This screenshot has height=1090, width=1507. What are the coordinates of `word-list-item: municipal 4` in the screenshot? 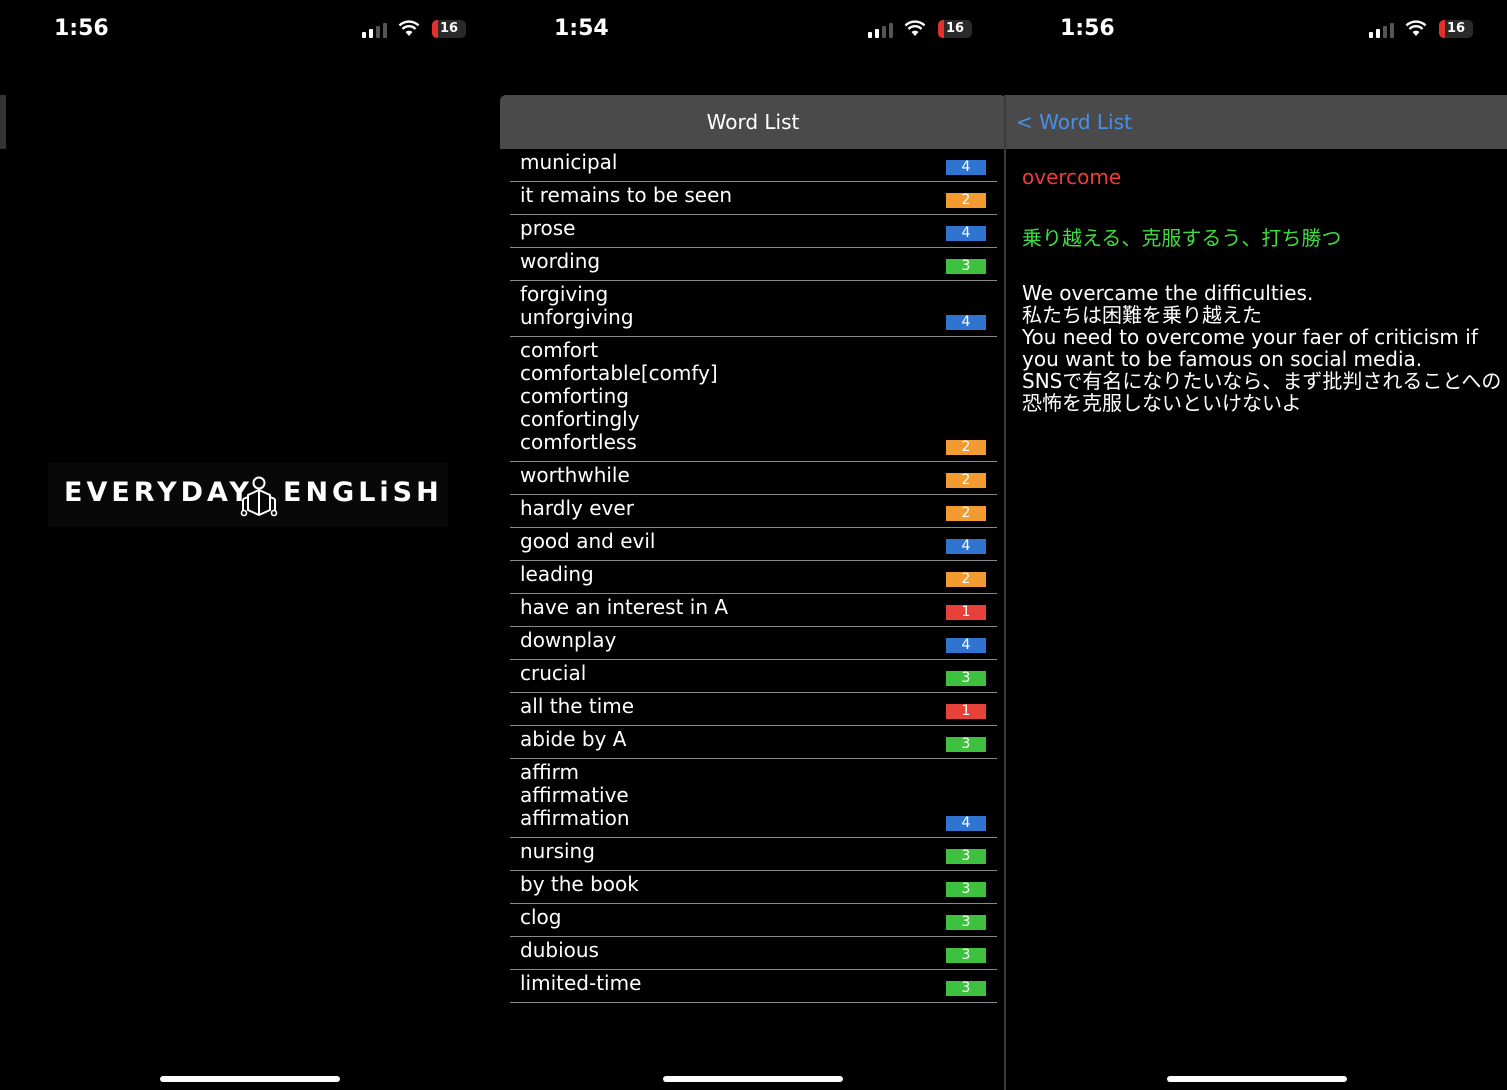 It's located at (753, 165).